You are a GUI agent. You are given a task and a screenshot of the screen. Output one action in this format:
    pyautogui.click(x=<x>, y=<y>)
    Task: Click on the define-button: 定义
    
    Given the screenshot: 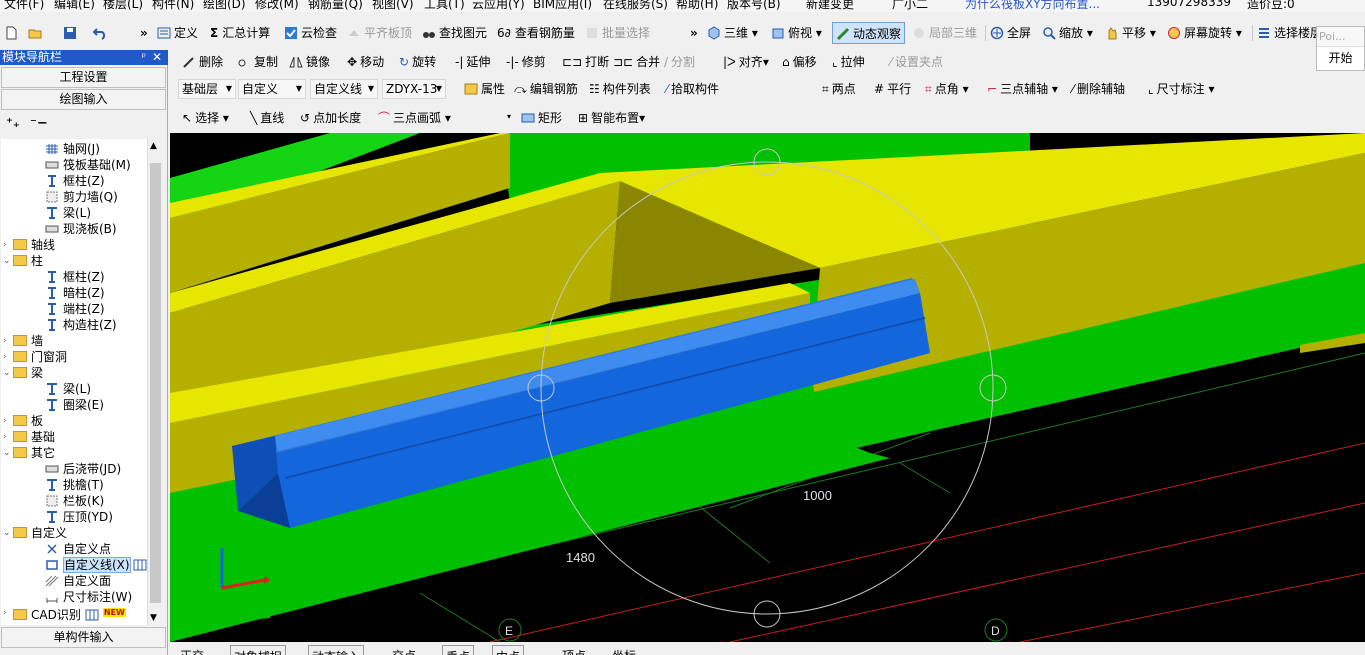 What is the action you would take?
    pyautogui.click(x=177, y=33)
    